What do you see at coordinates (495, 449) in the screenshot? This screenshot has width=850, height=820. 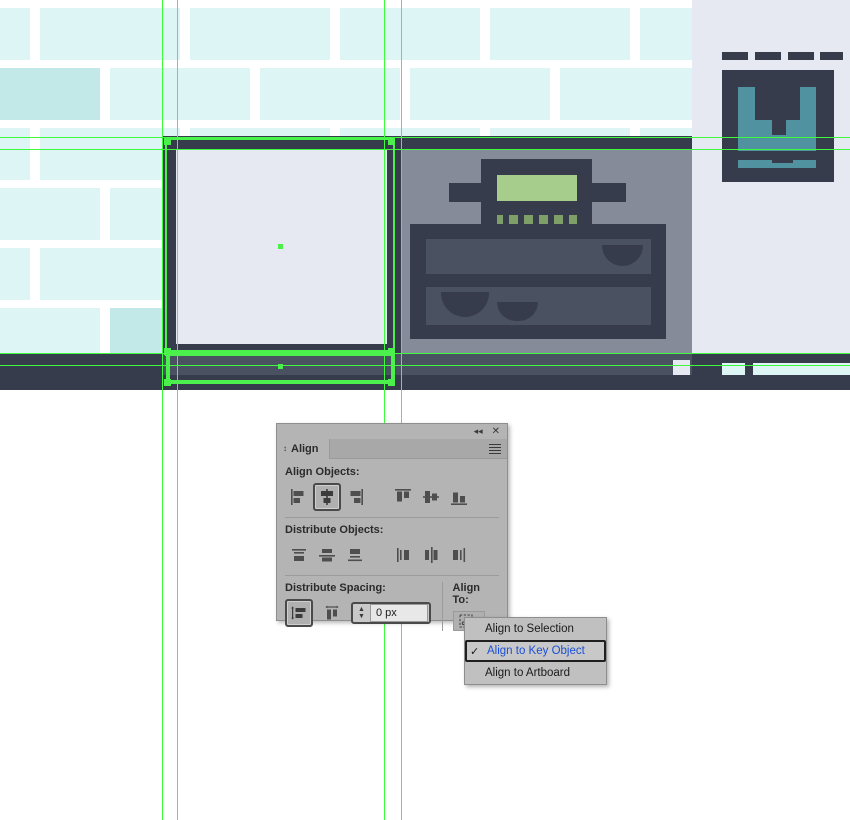 I see `panel-menu-icon` at bounding box center [495, 449].